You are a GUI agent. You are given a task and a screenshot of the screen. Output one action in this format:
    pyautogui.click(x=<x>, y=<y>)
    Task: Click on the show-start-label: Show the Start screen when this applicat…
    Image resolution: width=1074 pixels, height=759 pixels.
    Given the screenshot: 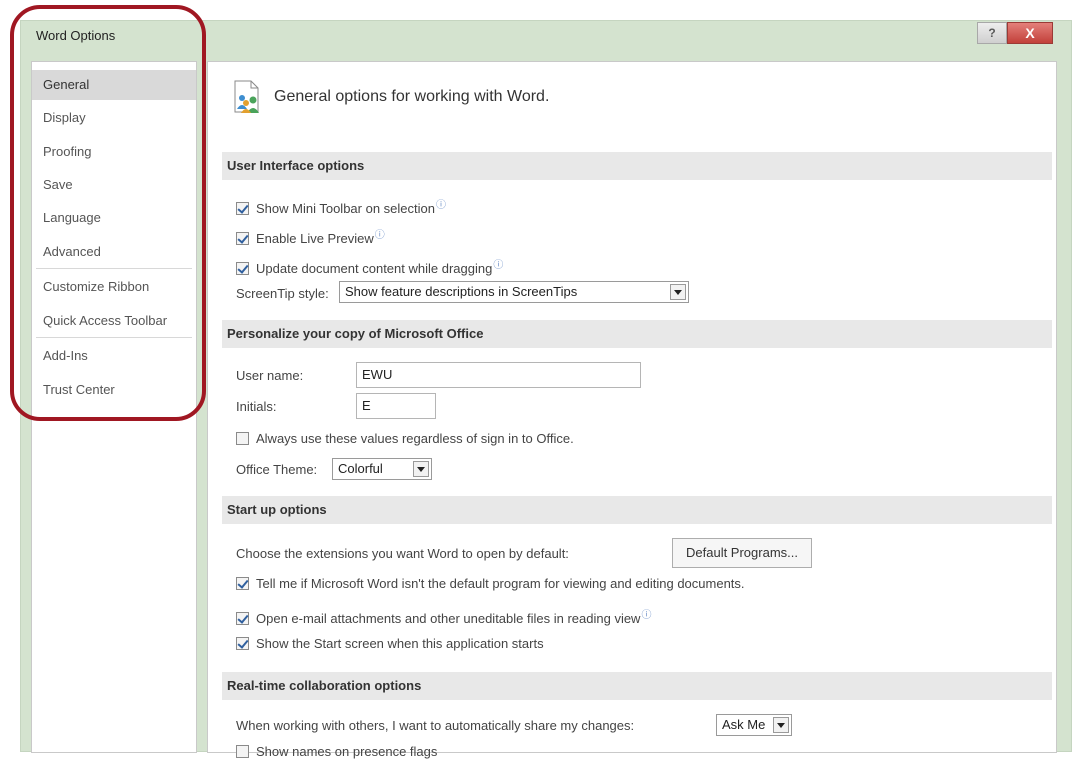 What is the action you would take?
    pyautogui.click(x=400, y=643)
    